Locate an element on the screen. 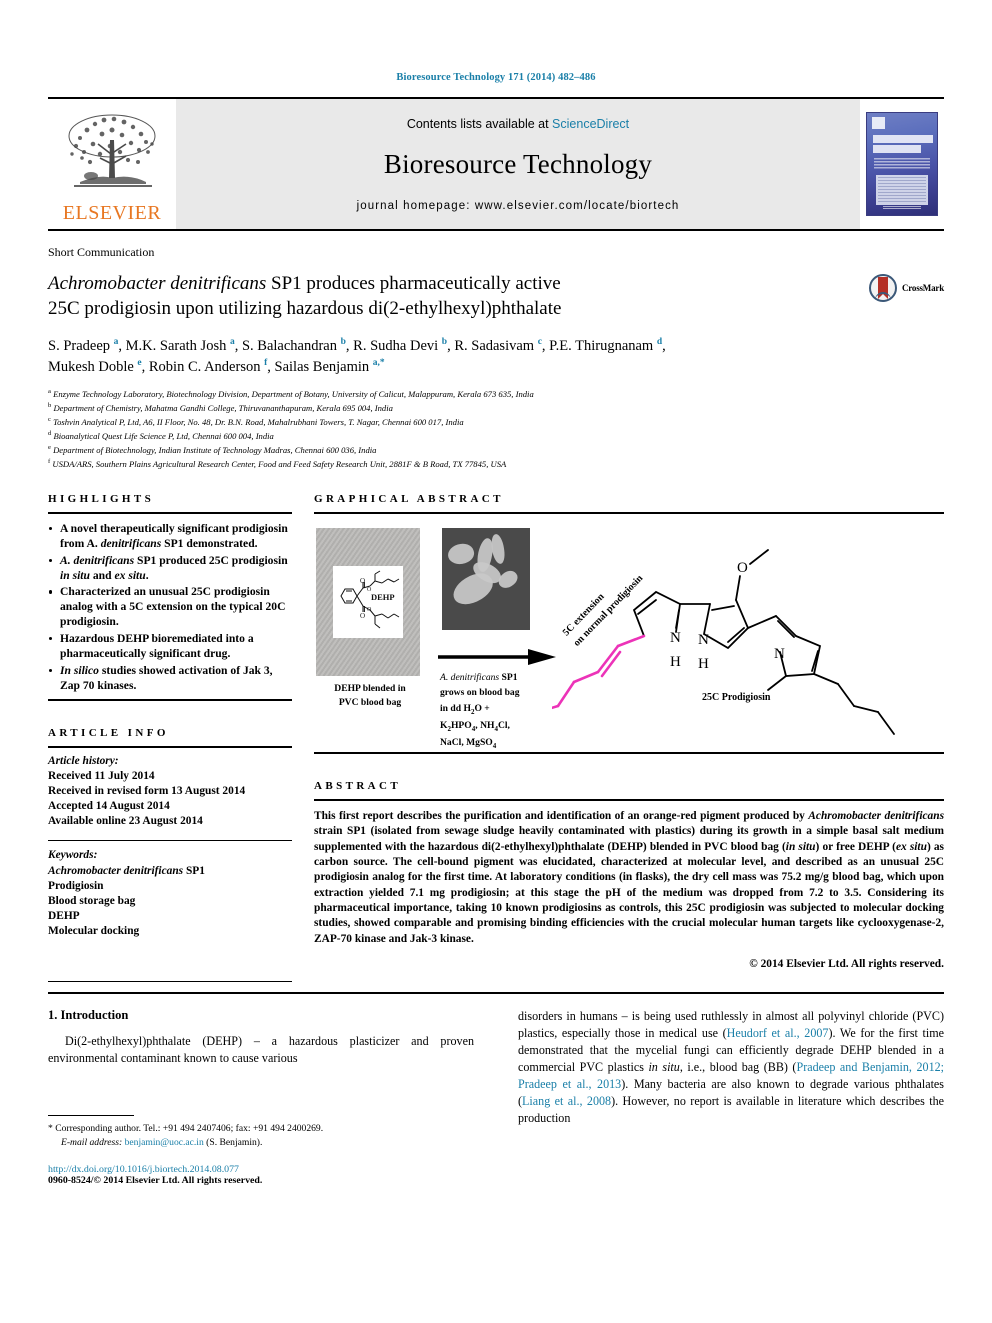 The height and width of the screenshot is (1323, 992). blood-bag-photo: O O O O DEHP is located at coordinates (368, 601).